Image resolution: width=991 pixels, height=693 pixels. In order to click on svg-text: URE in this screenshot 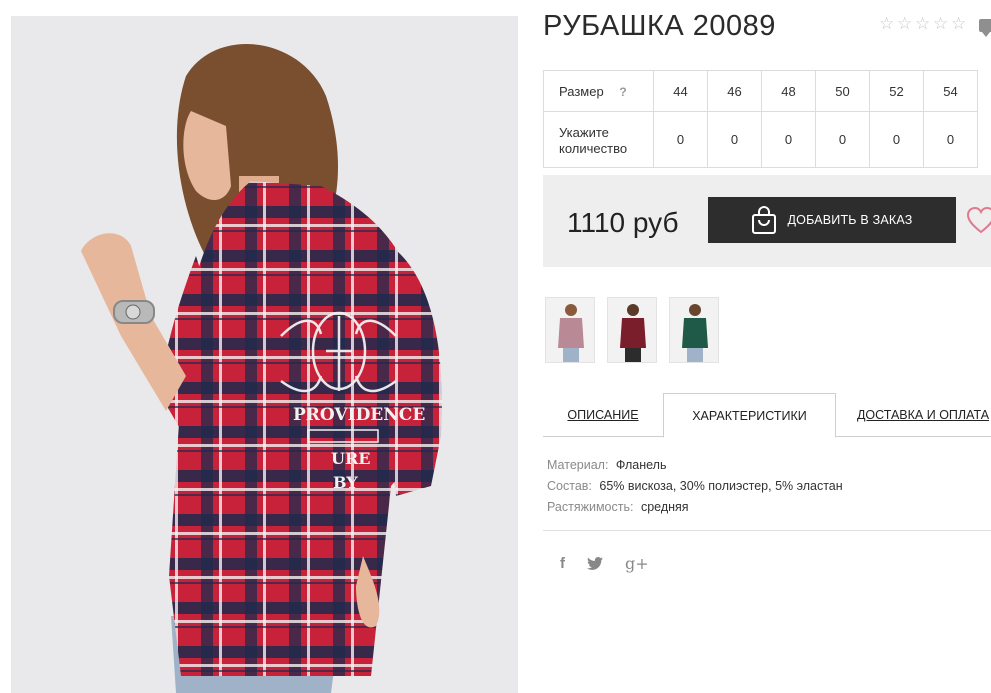, I will do `click(350, 458)`.